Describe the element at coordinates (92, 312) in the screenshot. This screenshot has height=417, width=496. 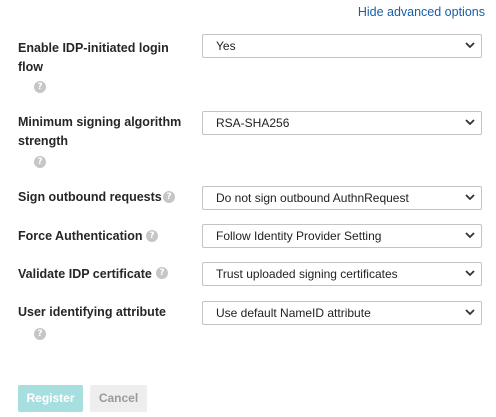
I see `field-label: User identifying attribute` at that location.